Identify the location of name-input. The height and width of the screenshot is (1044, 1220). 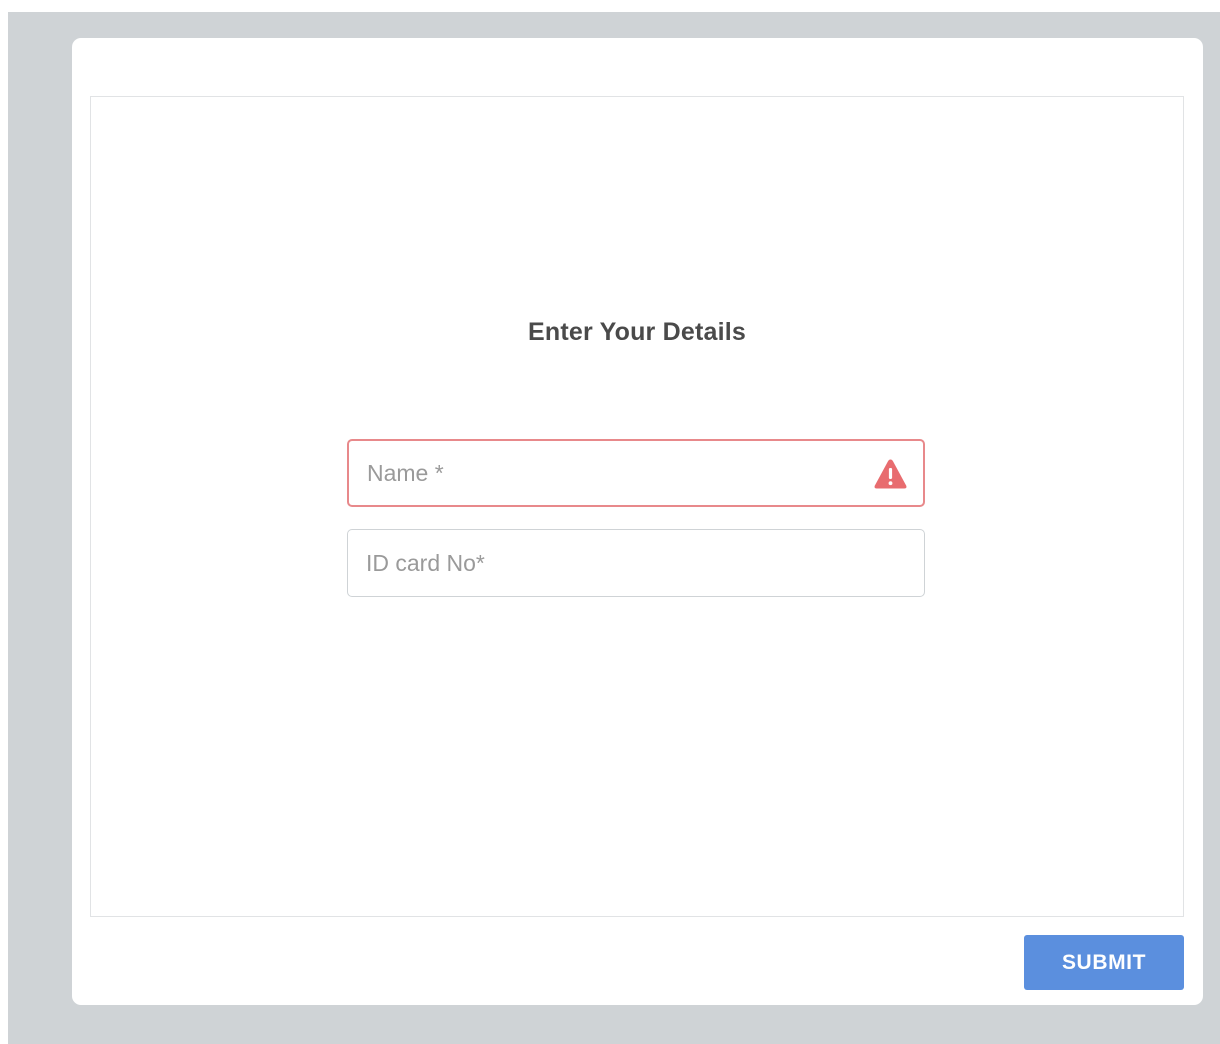
(636, 473).